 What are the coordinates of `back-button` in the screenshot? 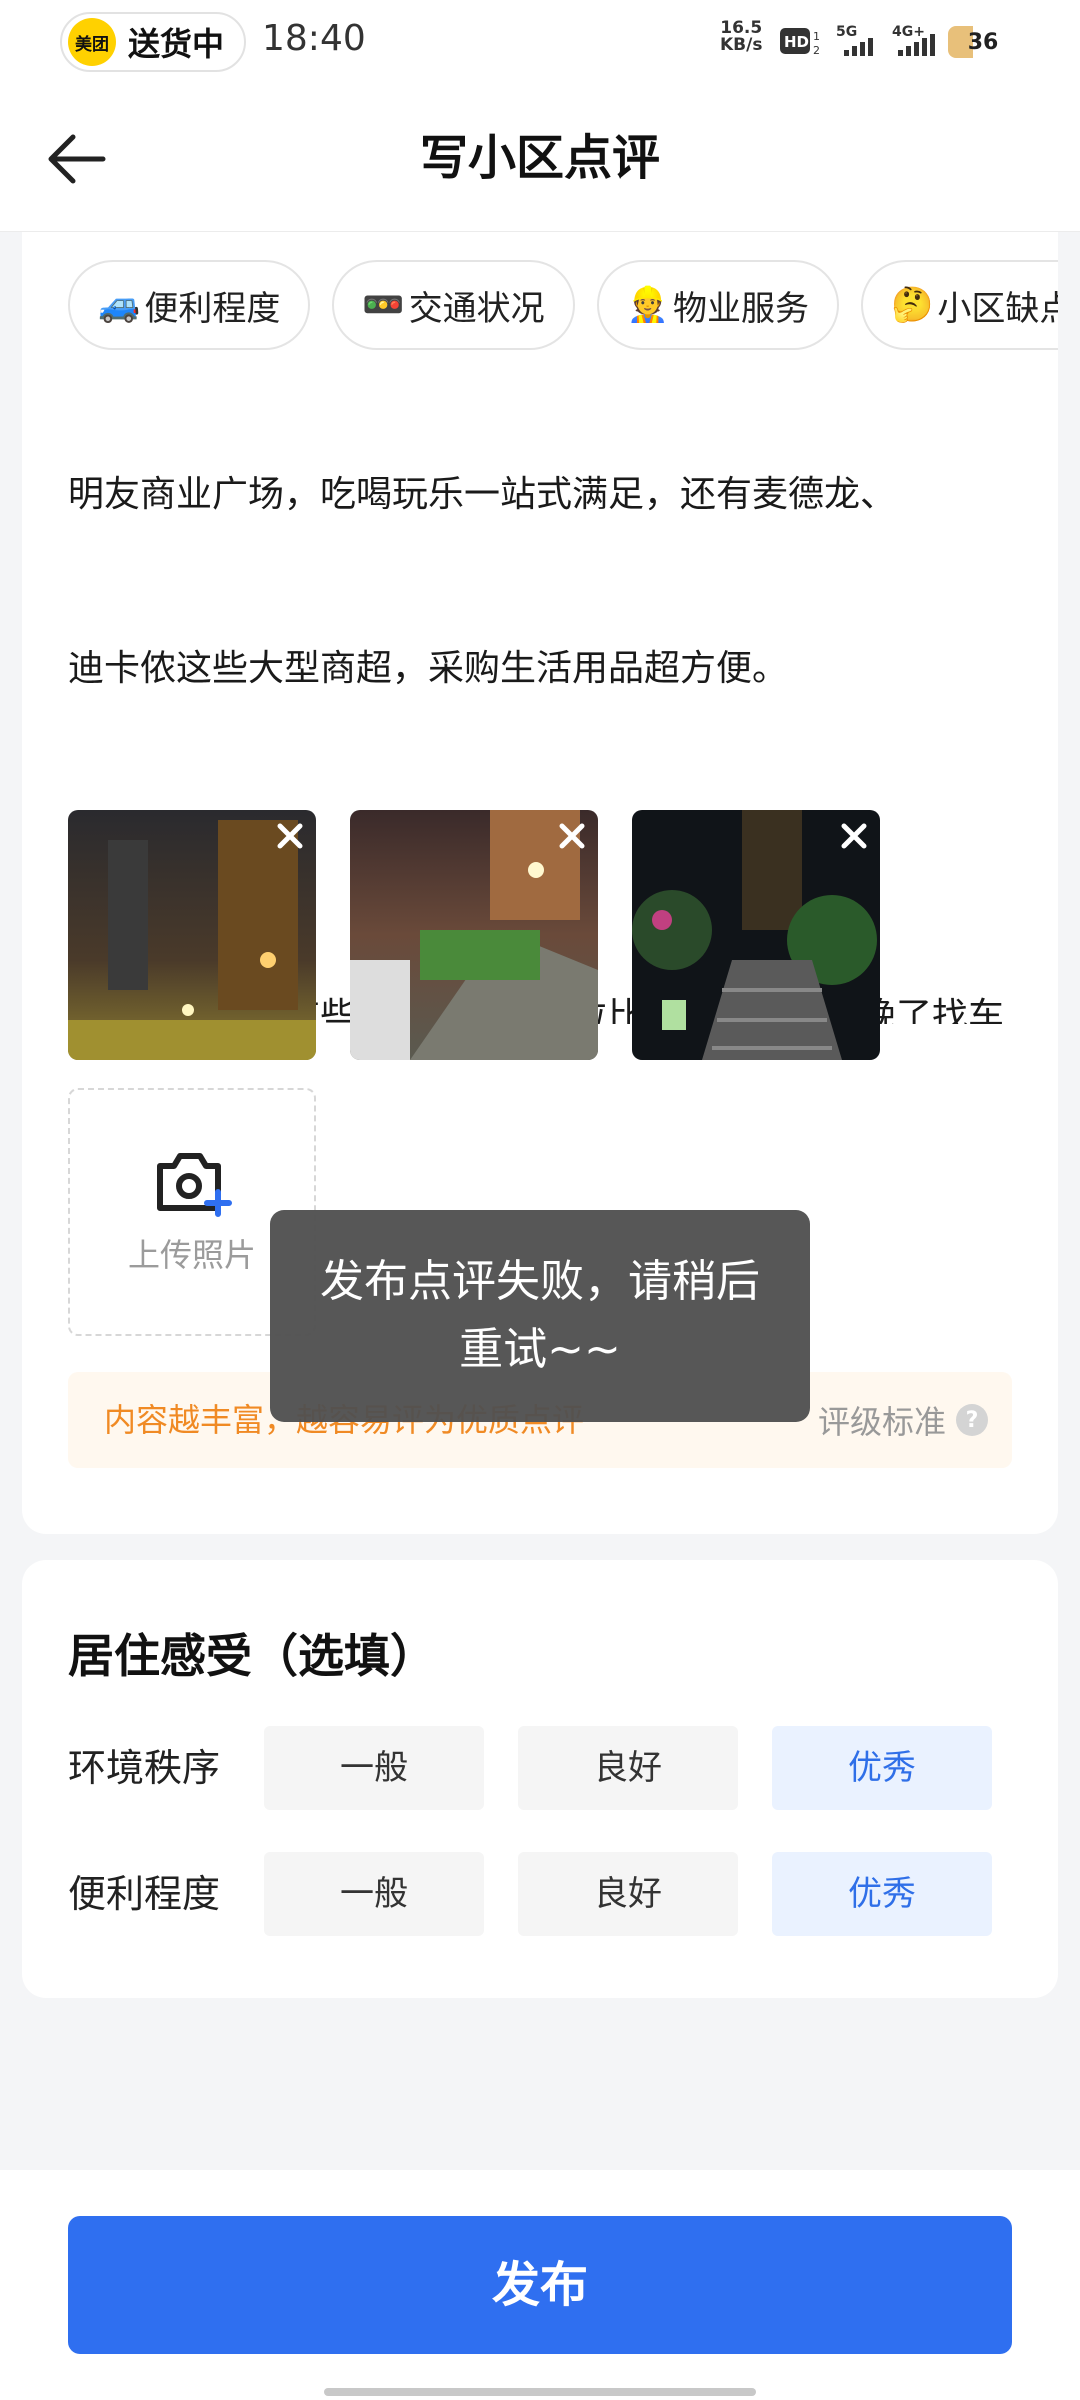 It's located at (75, 159).